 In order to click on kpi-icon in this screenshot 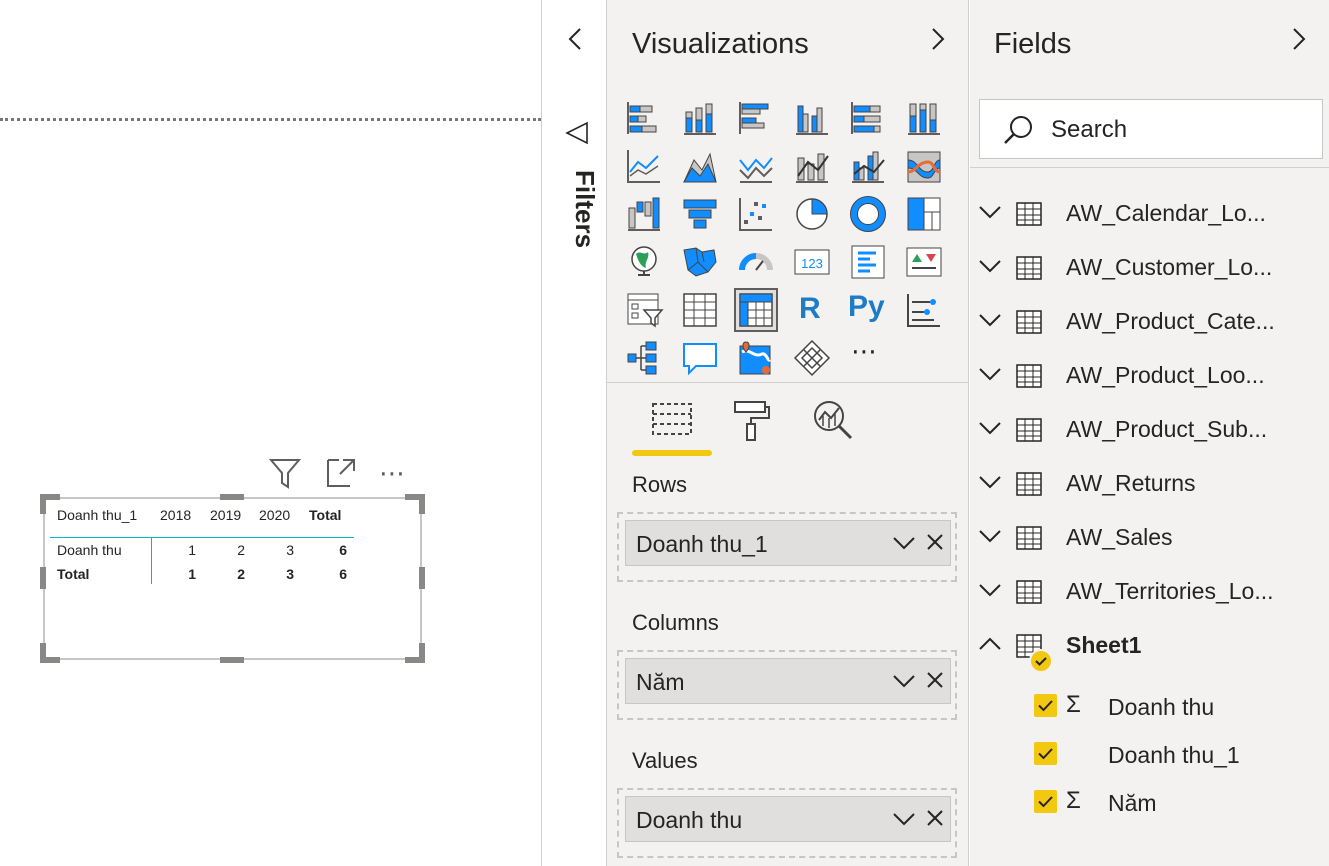, I will do `click(924, 262)`.